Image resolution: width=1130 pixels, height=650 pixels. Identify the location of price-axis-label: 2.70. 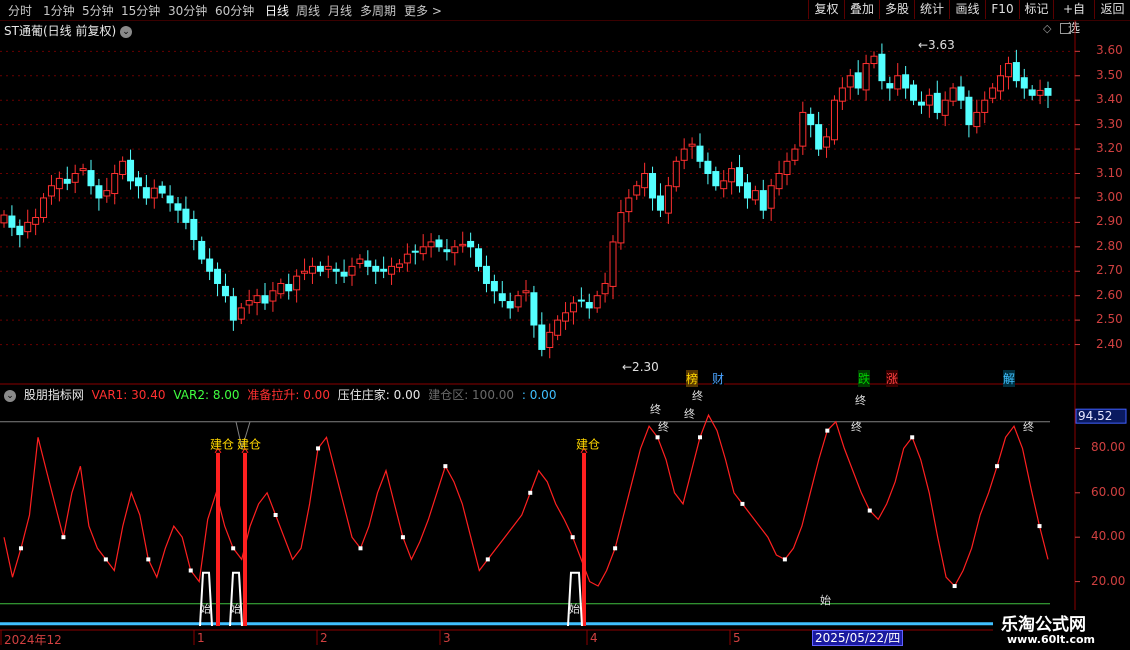
(1109, 270).